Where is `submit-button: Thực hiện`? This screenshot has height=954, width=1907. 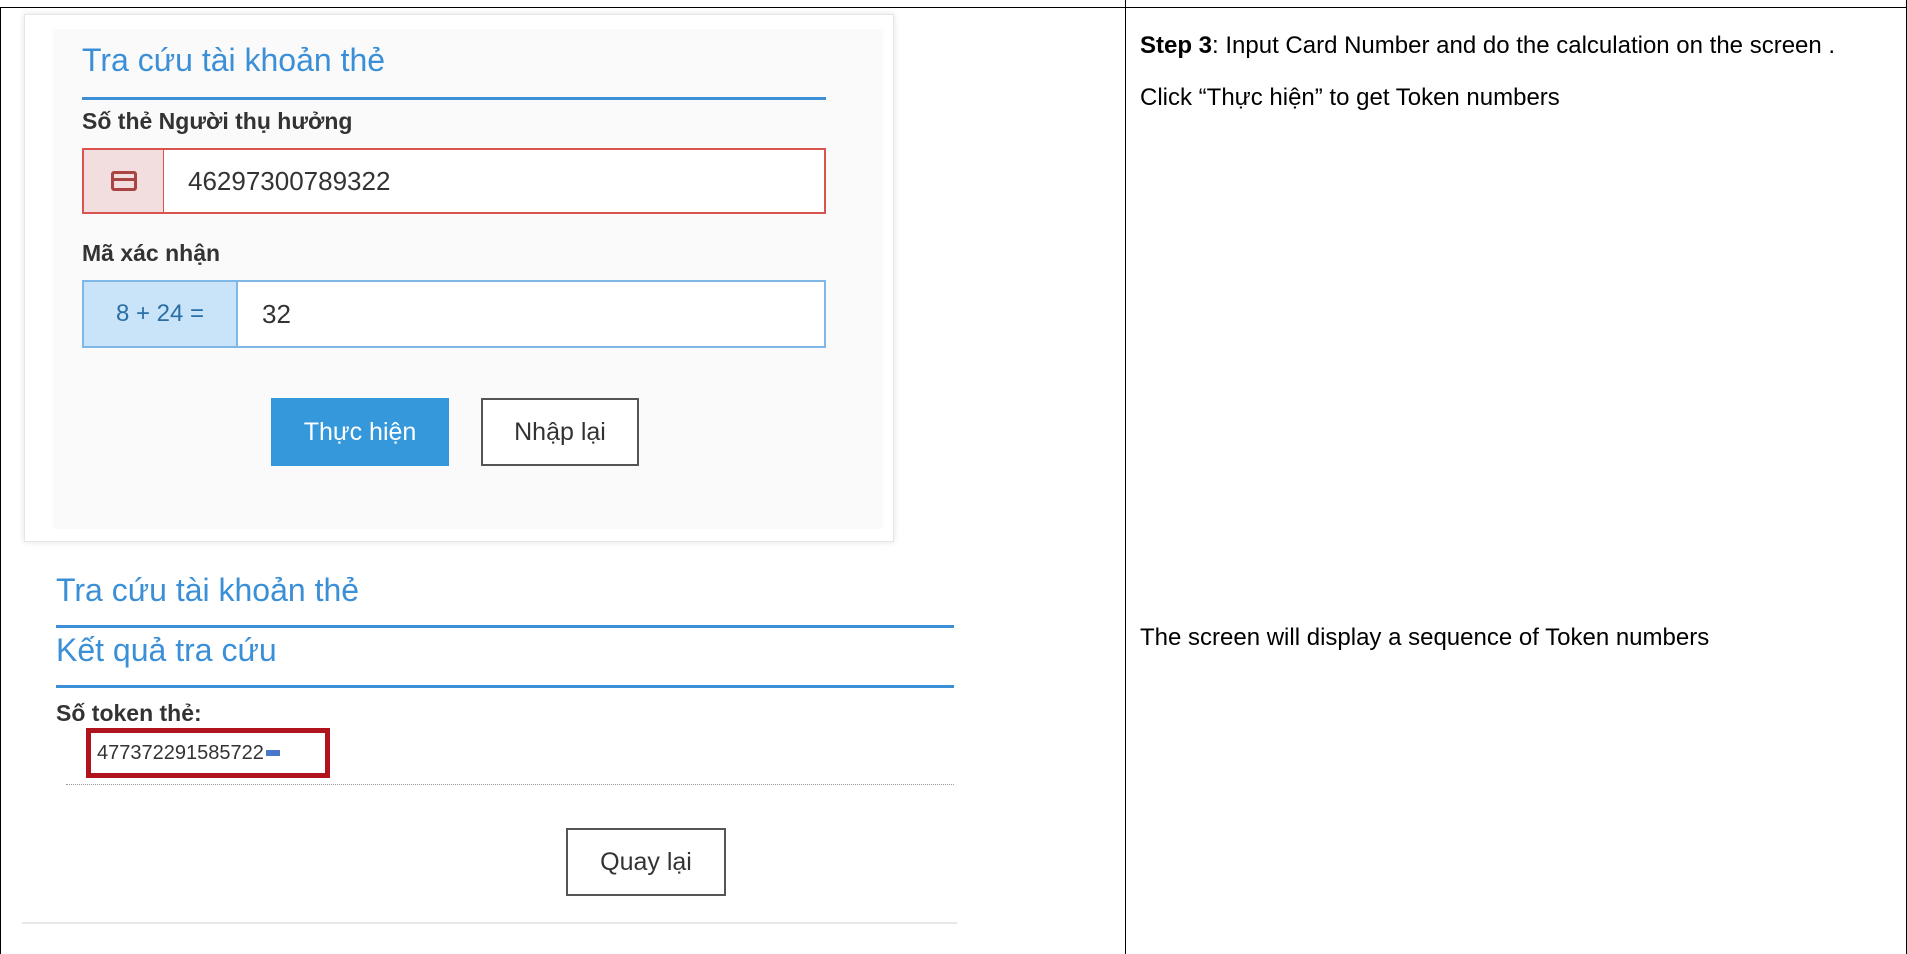 submit-button: Thực hiện is located at coordinates (360, 432).